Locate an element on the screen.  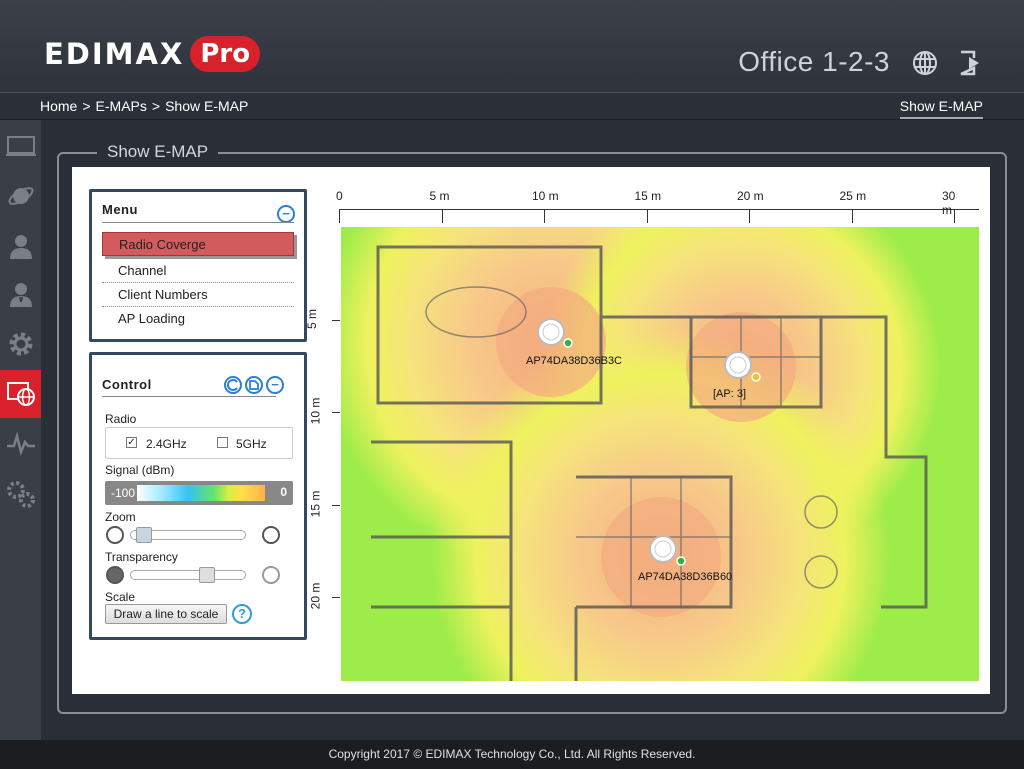
sidebar-item-admins is located at coordinates (20, 294).